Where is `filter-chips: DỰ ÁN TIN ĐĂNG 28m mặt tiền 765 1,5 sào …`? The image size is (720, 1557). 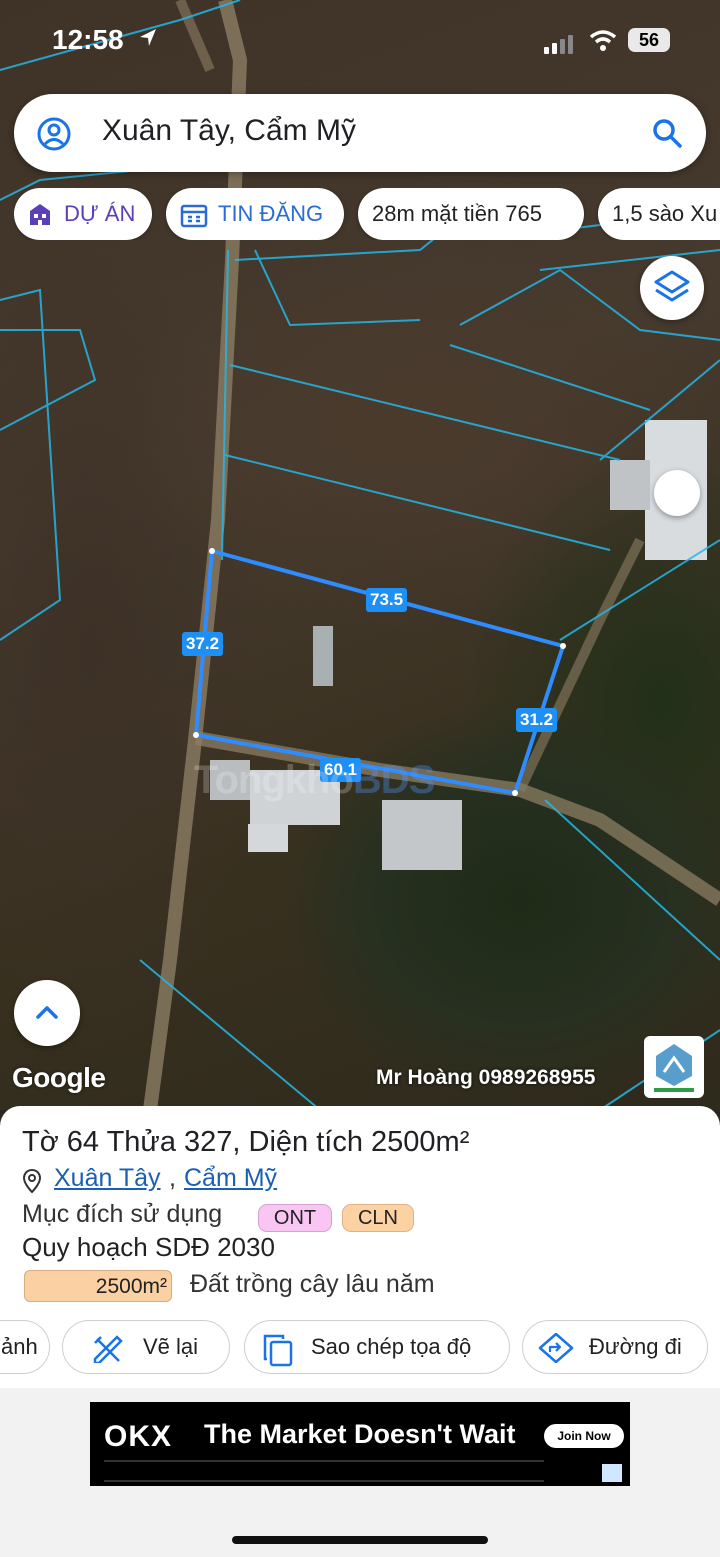
filter-chips: DỰ ÁN TIN ĐĂNG 28m mặt tiền 765 1,5 sào … is located at coordinates (367, 214).